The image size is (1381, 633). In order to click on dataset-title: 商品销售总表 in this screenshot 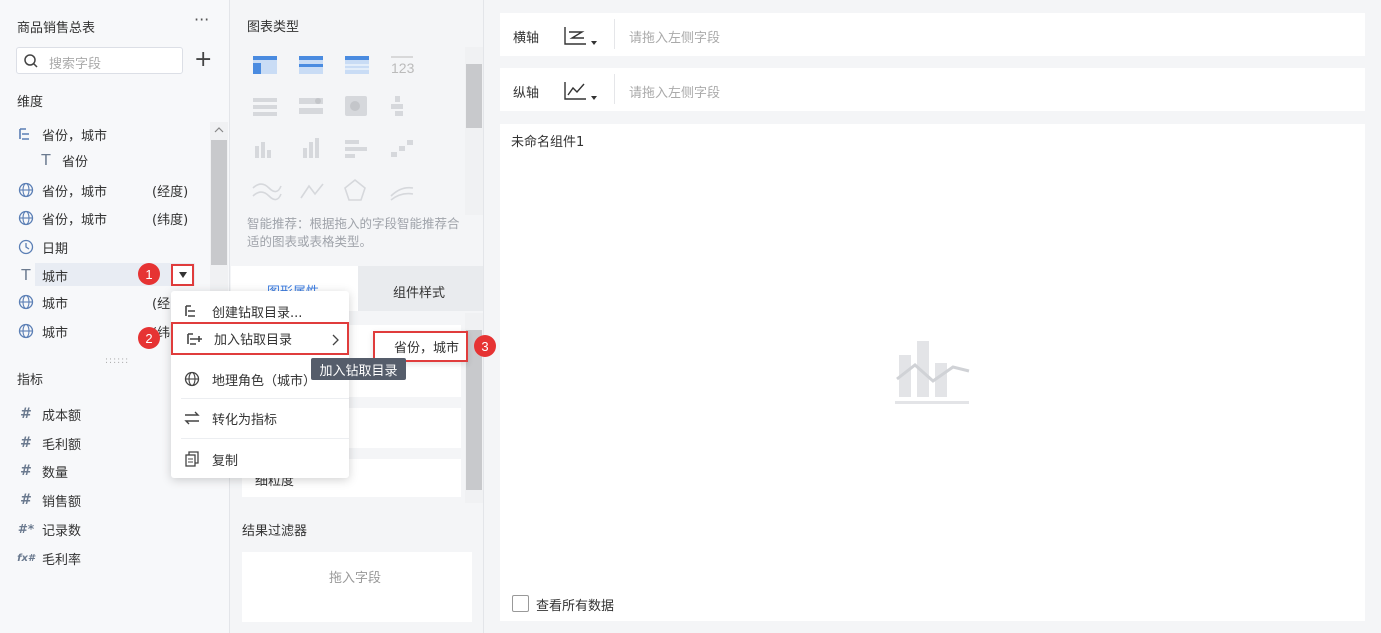, I will do `click(56, 28)`.